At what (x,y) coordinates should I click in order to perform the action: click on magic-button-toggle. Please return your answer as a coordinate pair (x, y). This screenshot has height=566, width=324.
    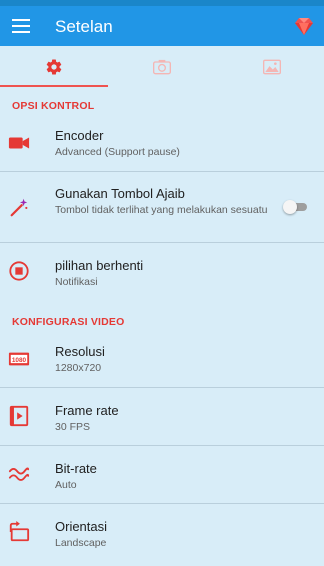
    Looking at the image, I should click on (296, 207).